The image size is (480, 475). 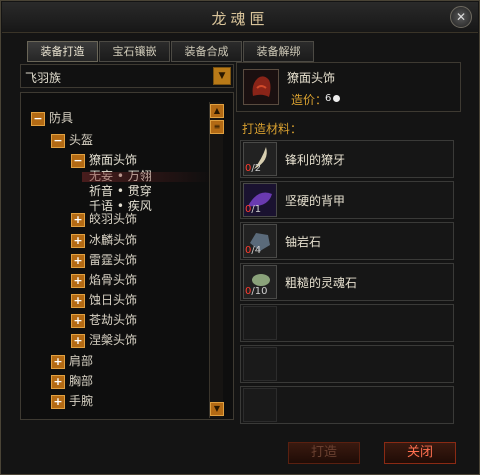 I want to click on window-title: 龙魂匣, so click(x=240, y=19).